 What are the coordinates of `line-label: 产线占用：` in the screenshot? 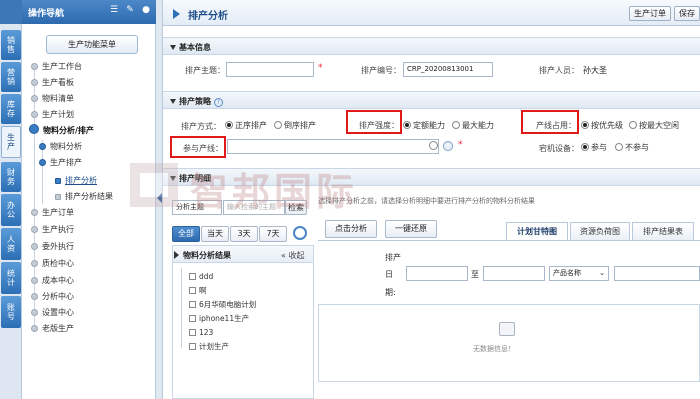 It's located at (556, 125).